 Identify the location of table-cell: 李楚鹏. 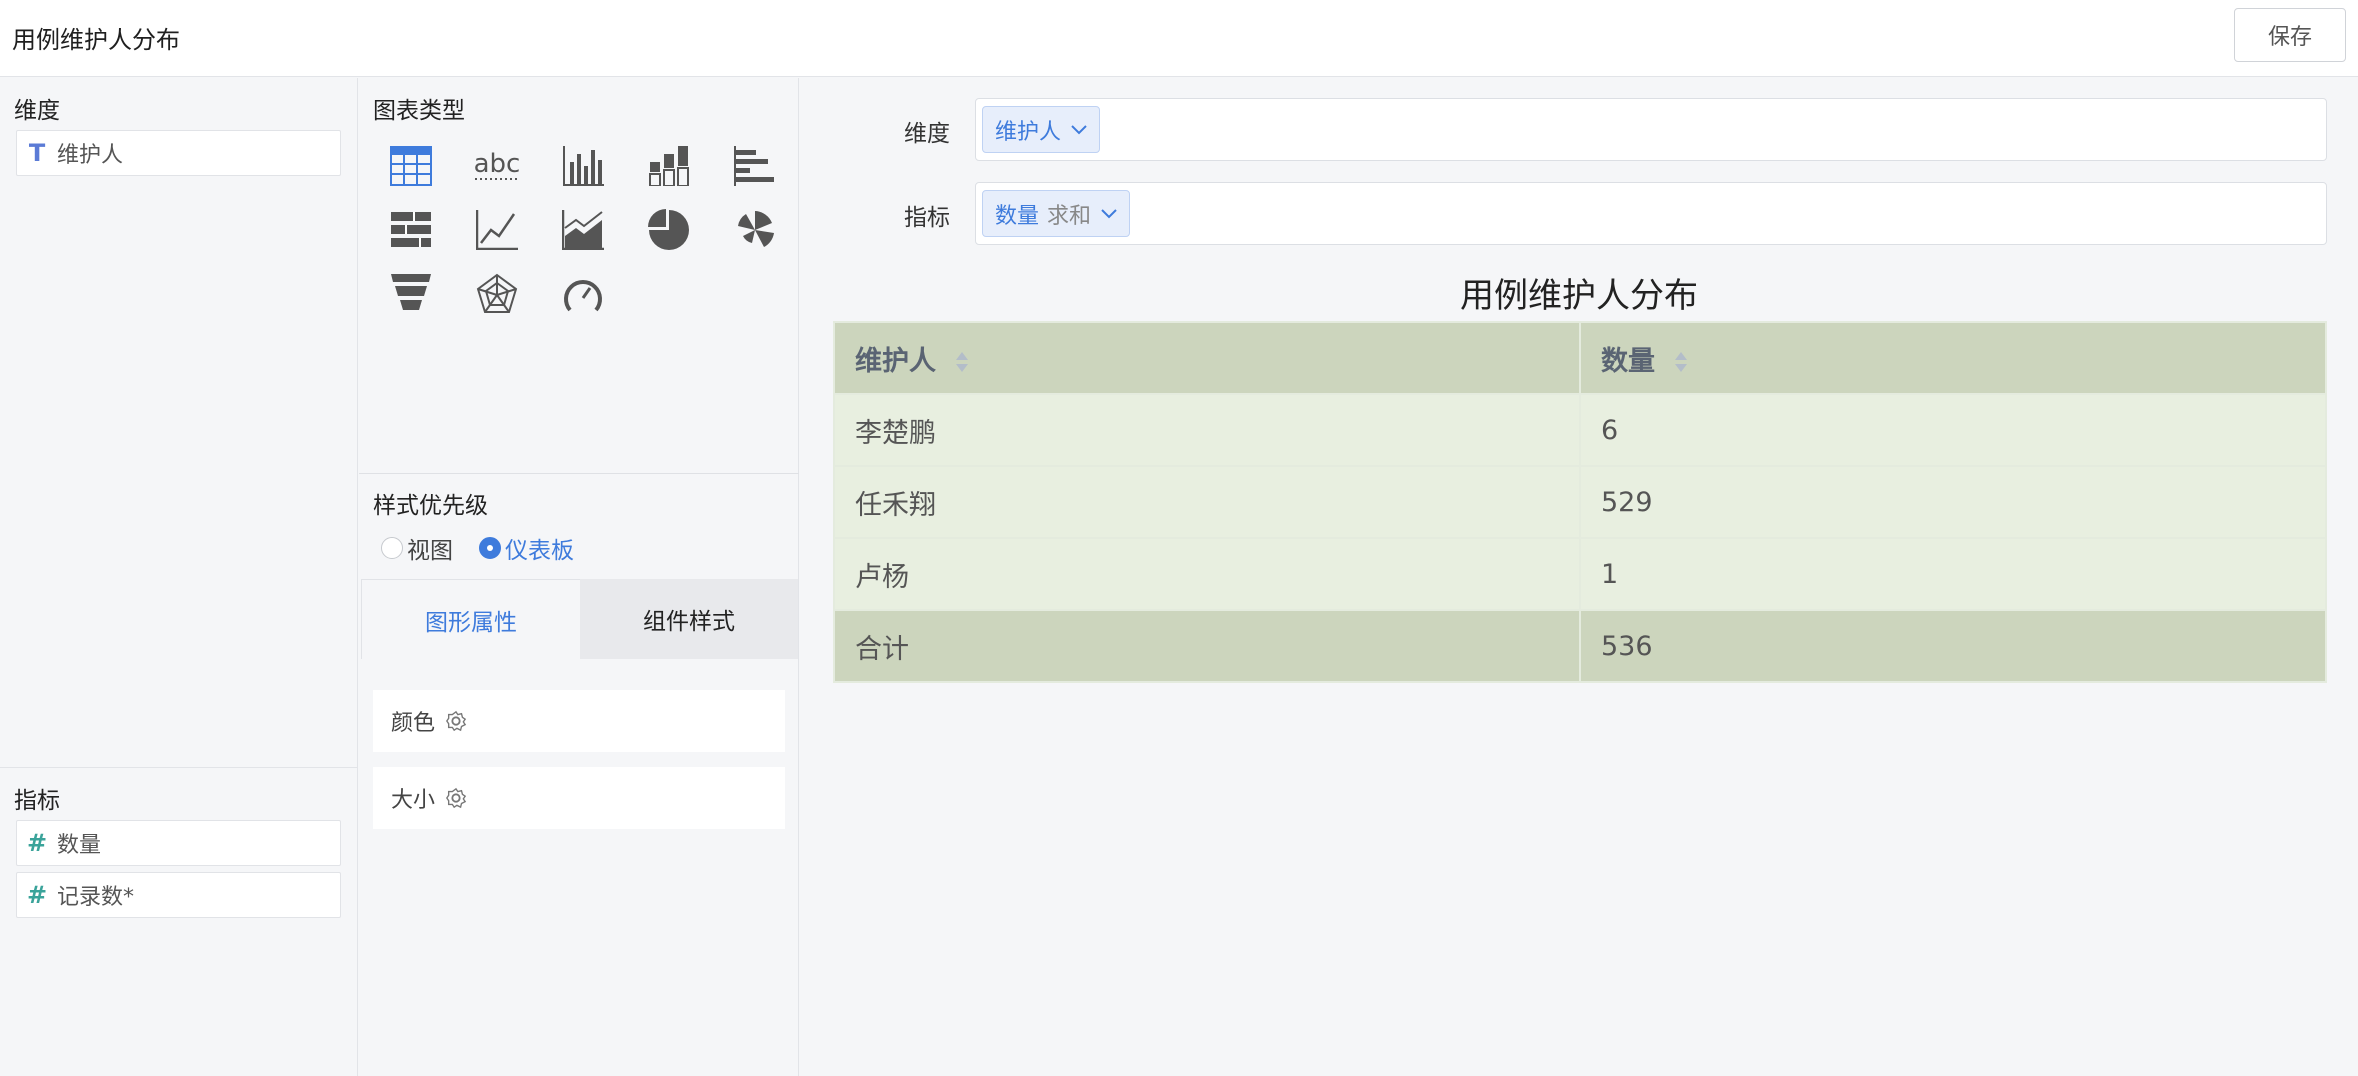
(1207, 430).